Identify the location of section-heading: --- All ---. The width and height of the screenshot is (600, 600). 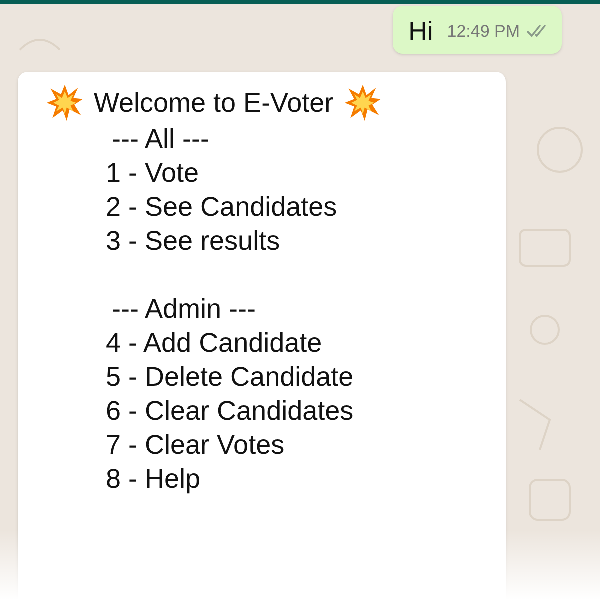
(160, 139).